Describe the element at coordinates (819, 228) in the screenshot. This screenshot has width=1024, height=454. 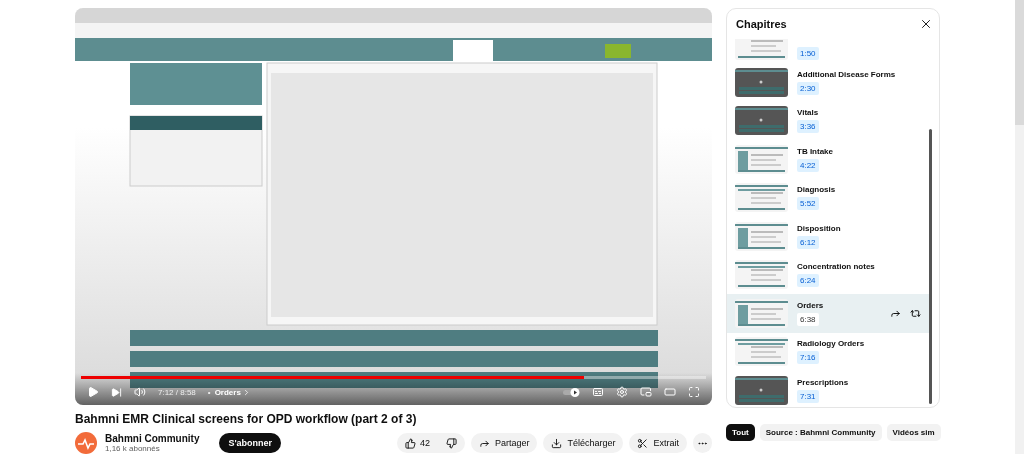
I see `chapter-title: Disposition` at that location.